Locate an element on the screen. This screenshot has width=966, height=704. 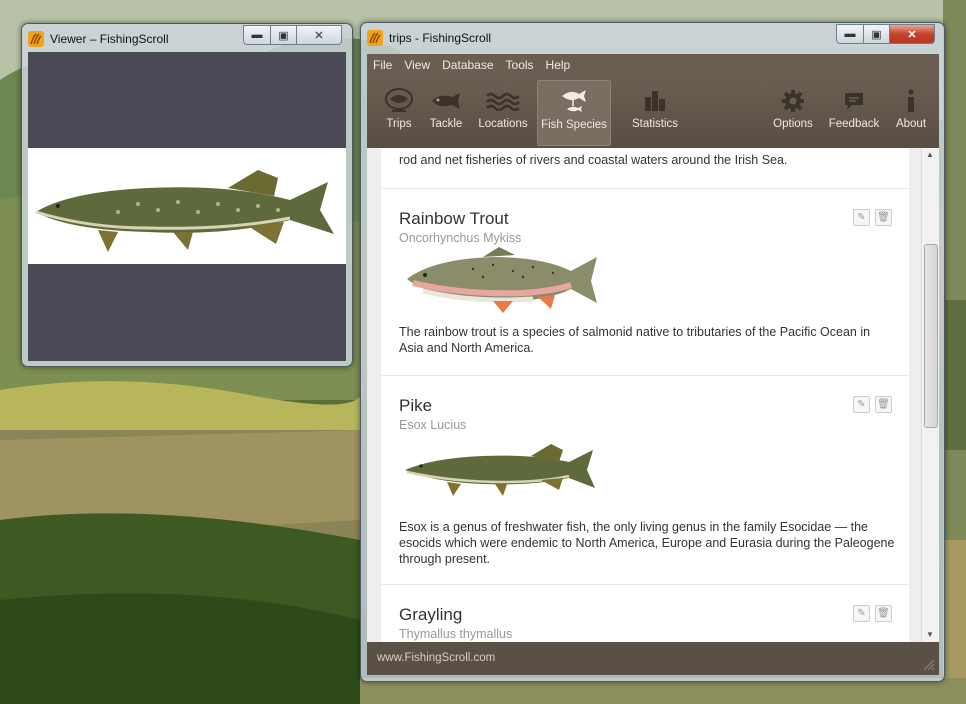
gear-icon is located at coordinates (793, 101).